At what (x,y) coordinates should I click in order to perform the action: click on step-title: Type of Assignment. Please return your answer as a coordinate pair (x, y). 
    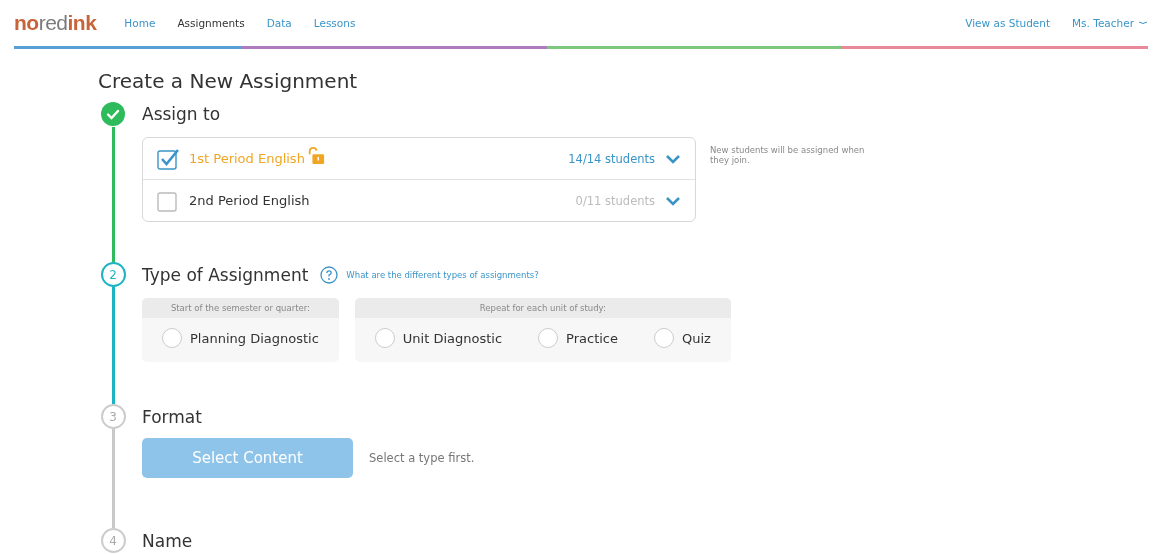
    Looking at the image, I should click on (225, 275).